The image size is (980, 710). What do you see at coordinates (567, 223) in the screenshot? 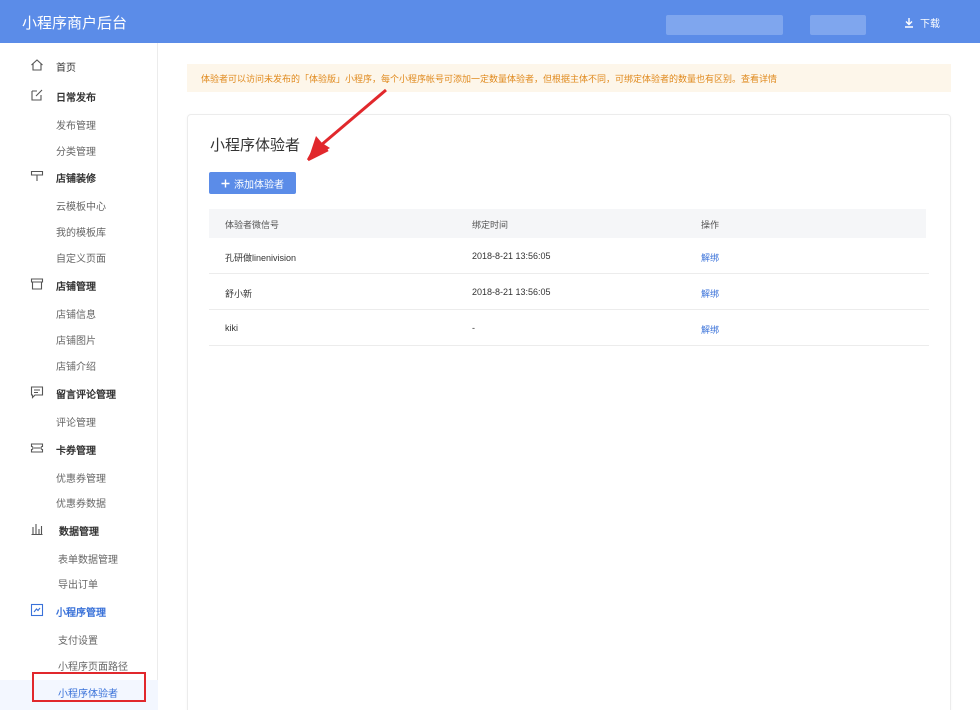
I see `table-header` at bounding box center [567, 223].